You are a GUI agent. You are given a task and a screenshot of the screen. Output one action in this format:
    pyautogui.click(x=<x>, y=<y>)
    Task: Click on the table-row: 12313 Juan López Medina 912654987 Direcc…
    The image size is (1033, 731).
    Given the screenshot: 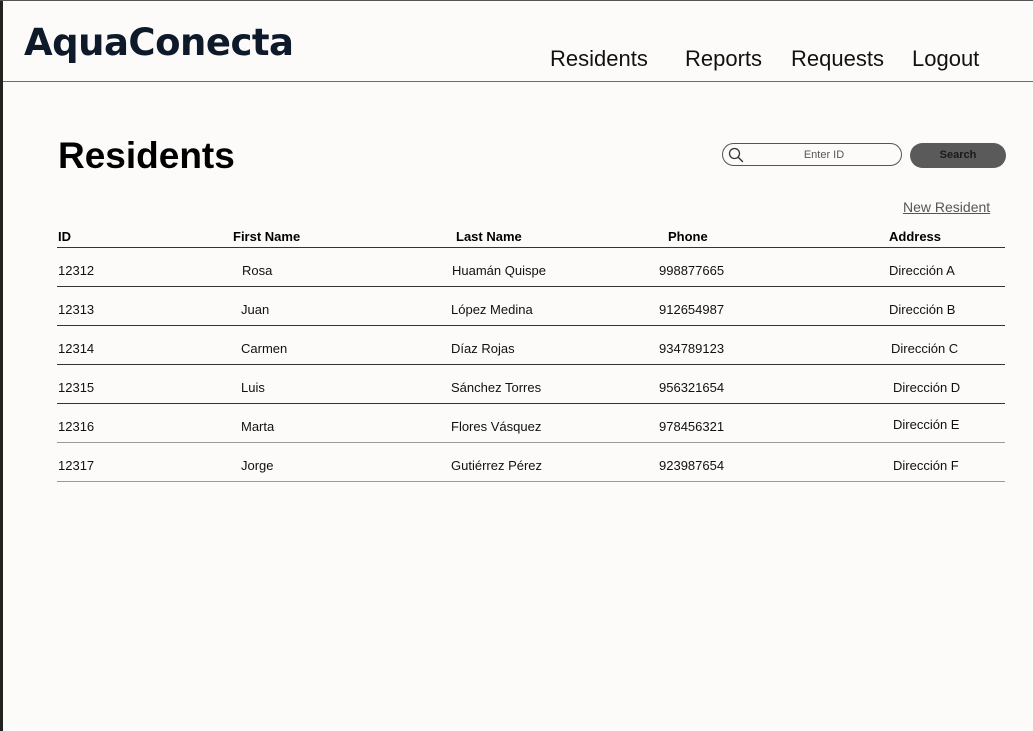 What is the action you would take?
    pyautogui.click(x=531, y=306)
    